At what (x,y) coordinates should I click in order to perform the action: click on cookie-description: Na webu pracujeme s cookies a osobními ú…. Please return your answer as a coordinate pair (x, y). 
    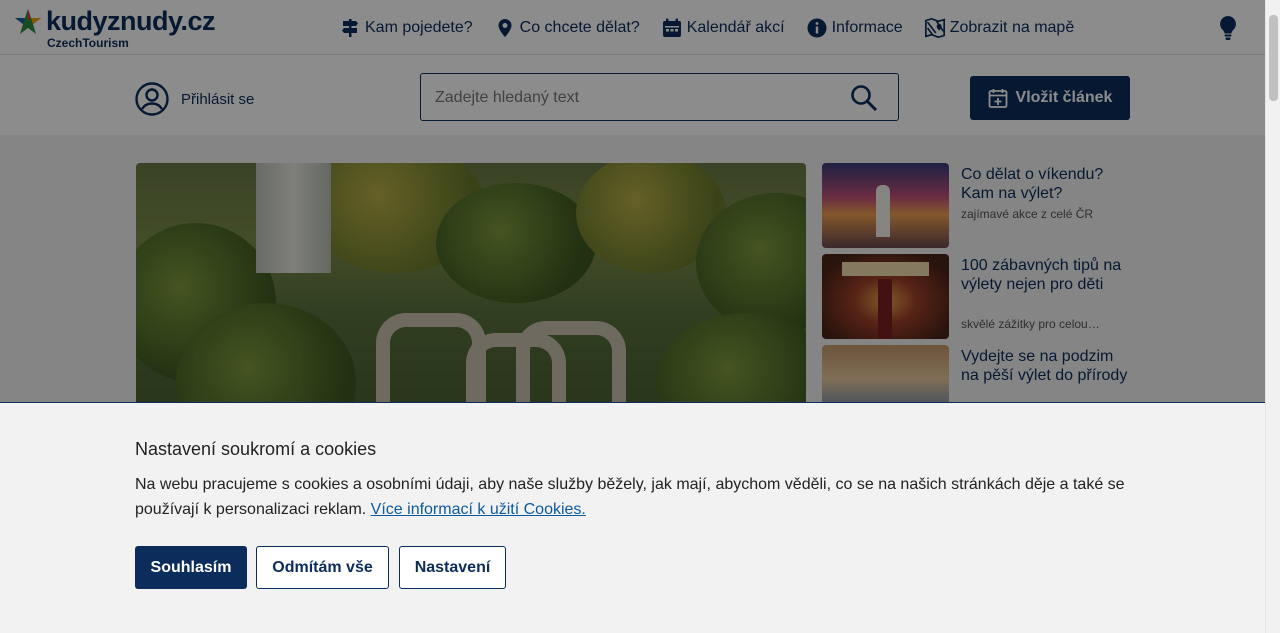
    Looking at the image, I should click on (630, 497).